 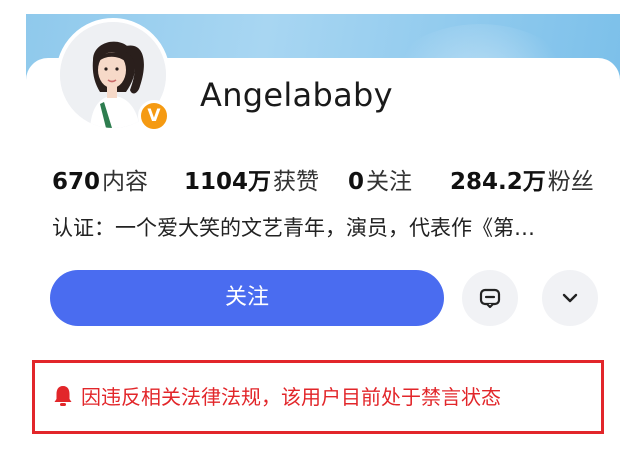 I want to click on stat-likes: 1104万获赞, so click(x=251, y=179).